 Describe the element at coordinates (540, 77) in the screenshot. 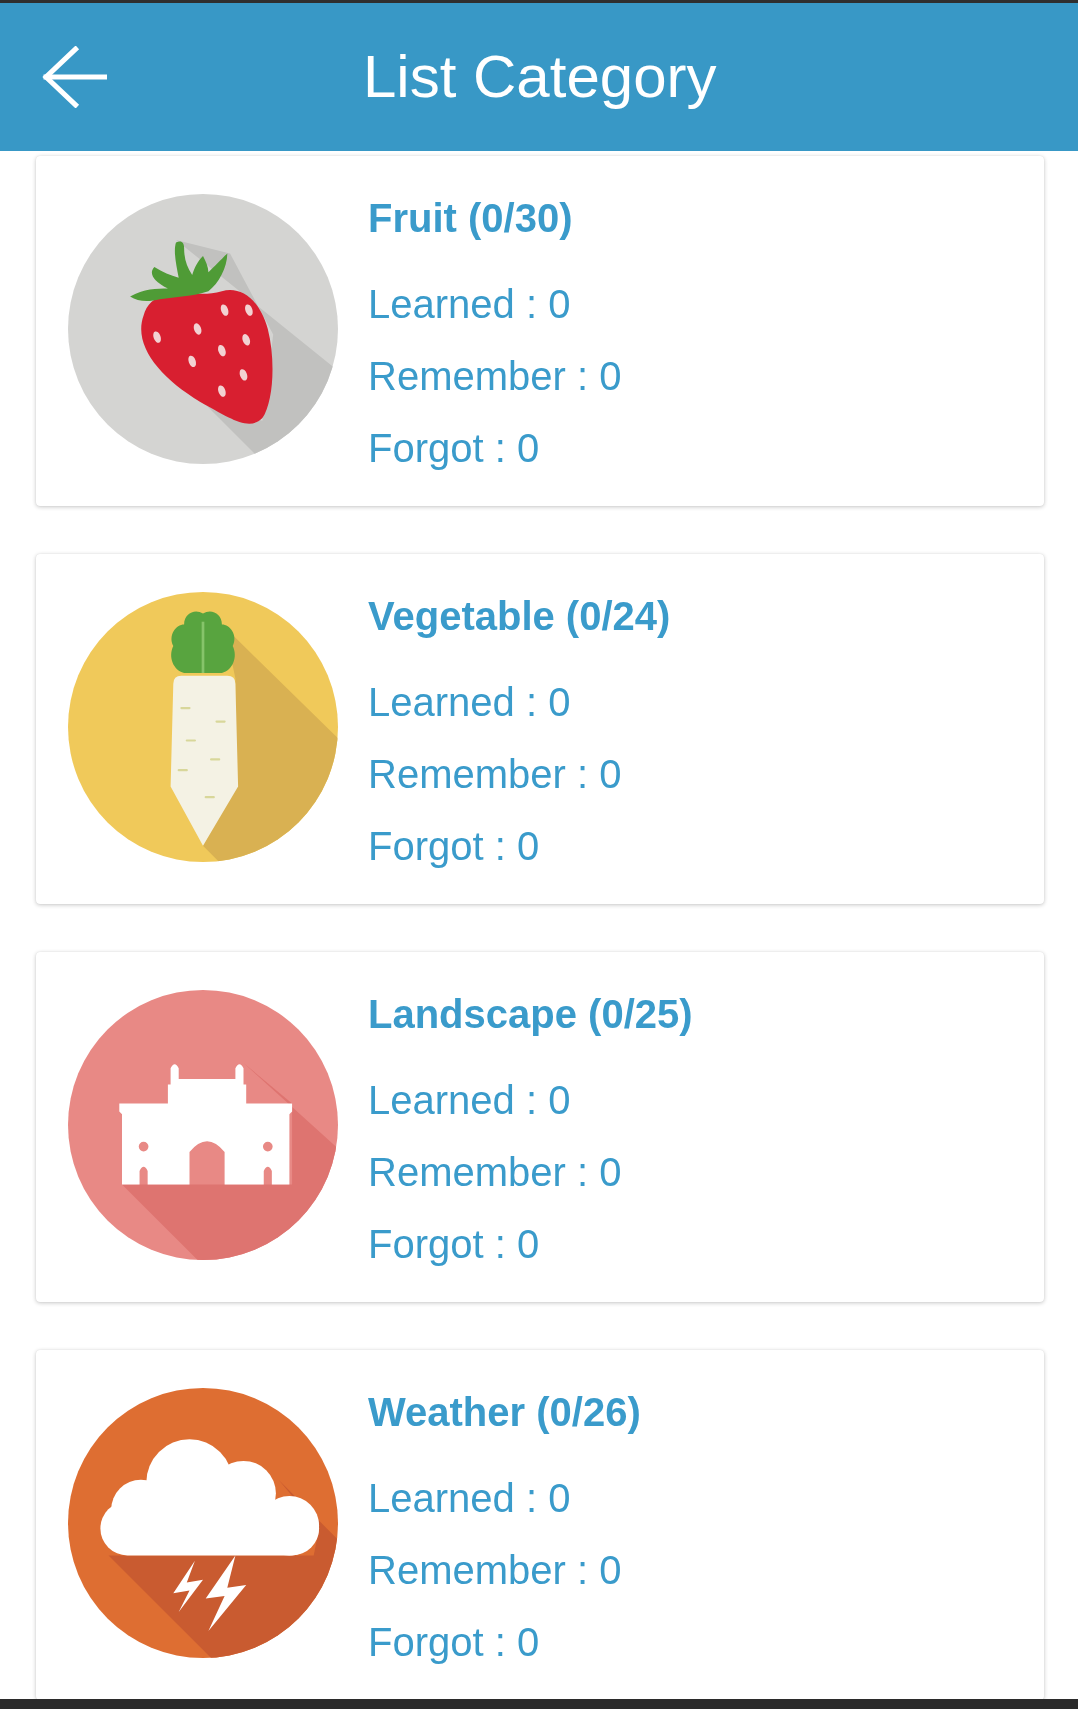

I see `screen-title: List Category` at that location.